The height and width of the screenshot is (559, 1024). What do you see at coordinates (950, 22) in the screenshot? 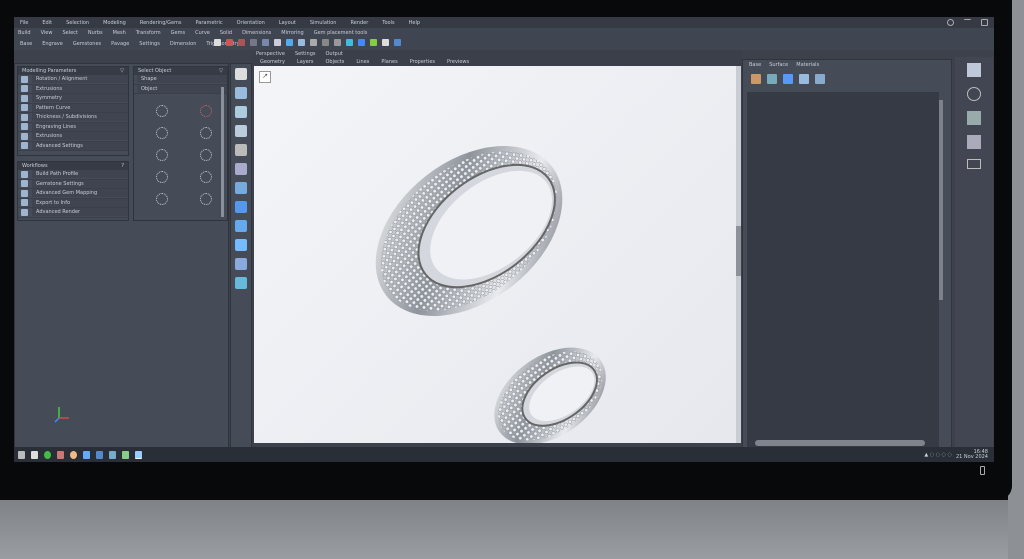
I see `minimize-icon` at bounding box center [950, 22].